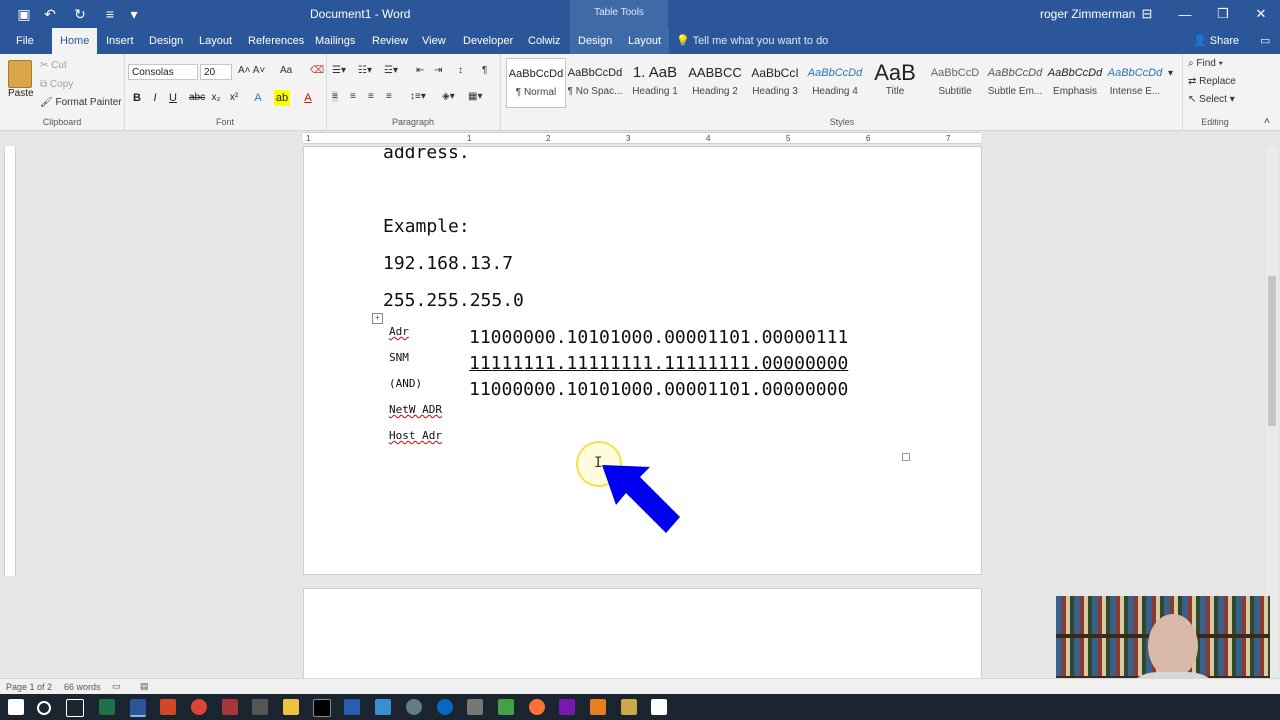 This screenshot has height=720, width=1280. I want to click on excel-icon, so click(107, 707).